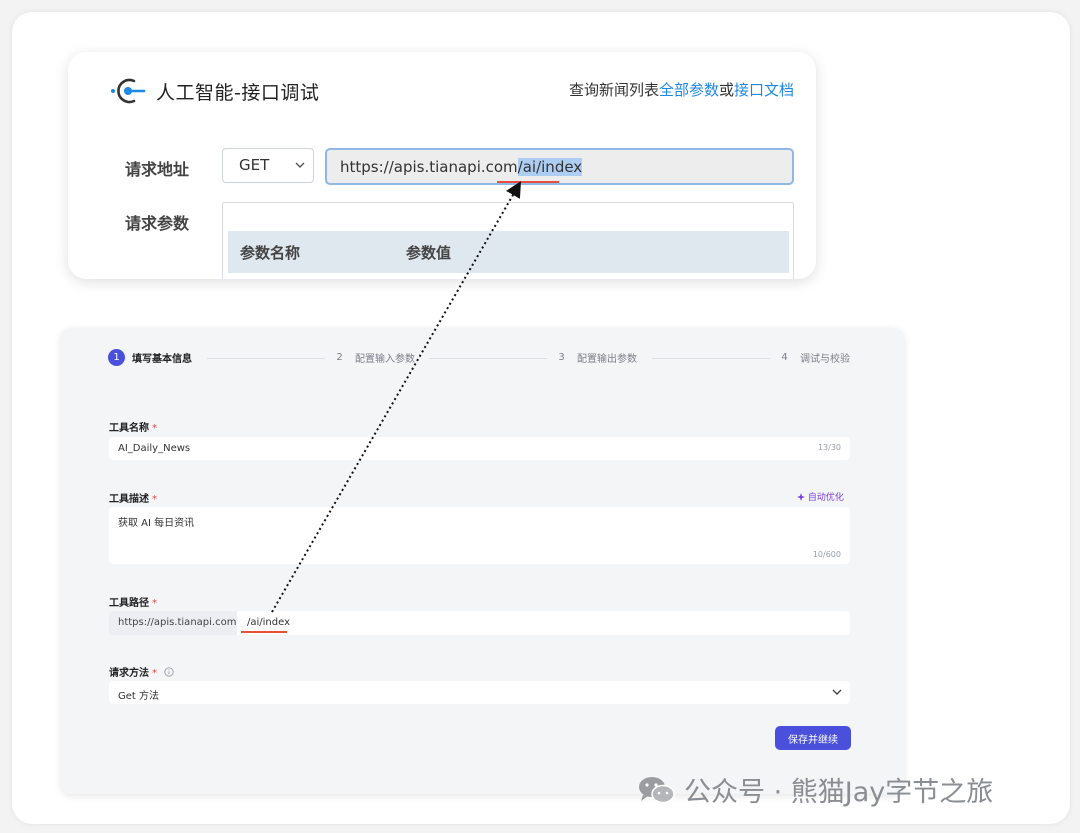 The image size is (1080, 833). Describe the element at coordinates (550, 167) in the screenshot. I see `url-path-highlight: /ai/index` at that location.